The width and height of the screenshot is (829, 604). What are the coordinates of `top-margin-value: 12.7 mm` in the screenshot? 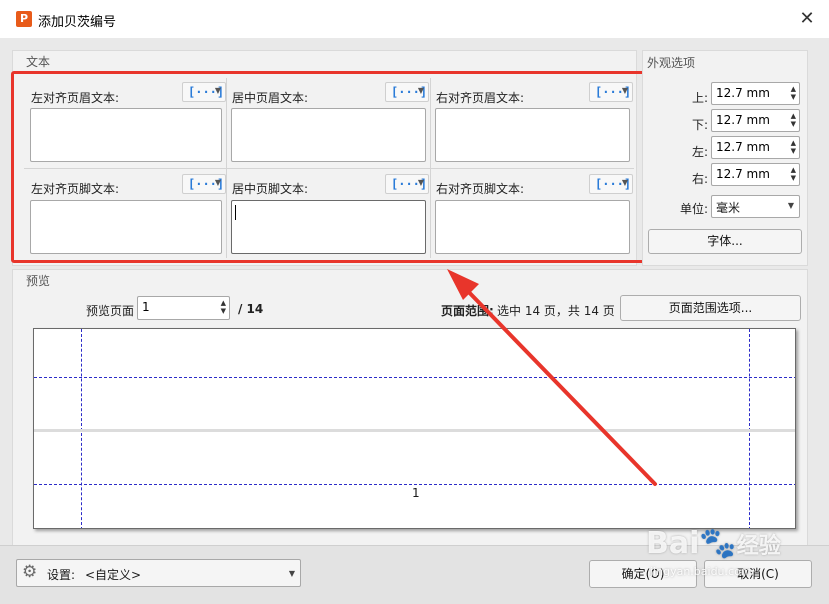 It's located at (743, 93).